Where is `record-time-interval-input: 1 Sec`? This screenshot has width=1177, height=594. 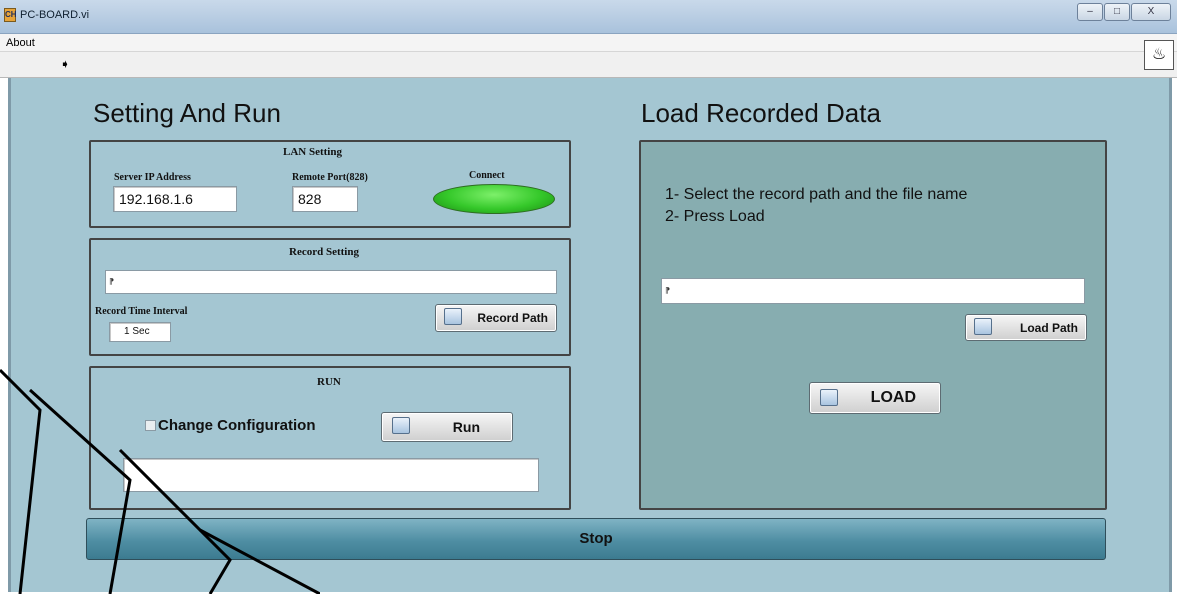
record-time-interval-input: 1 Sec is located at coordinates (140, 332).